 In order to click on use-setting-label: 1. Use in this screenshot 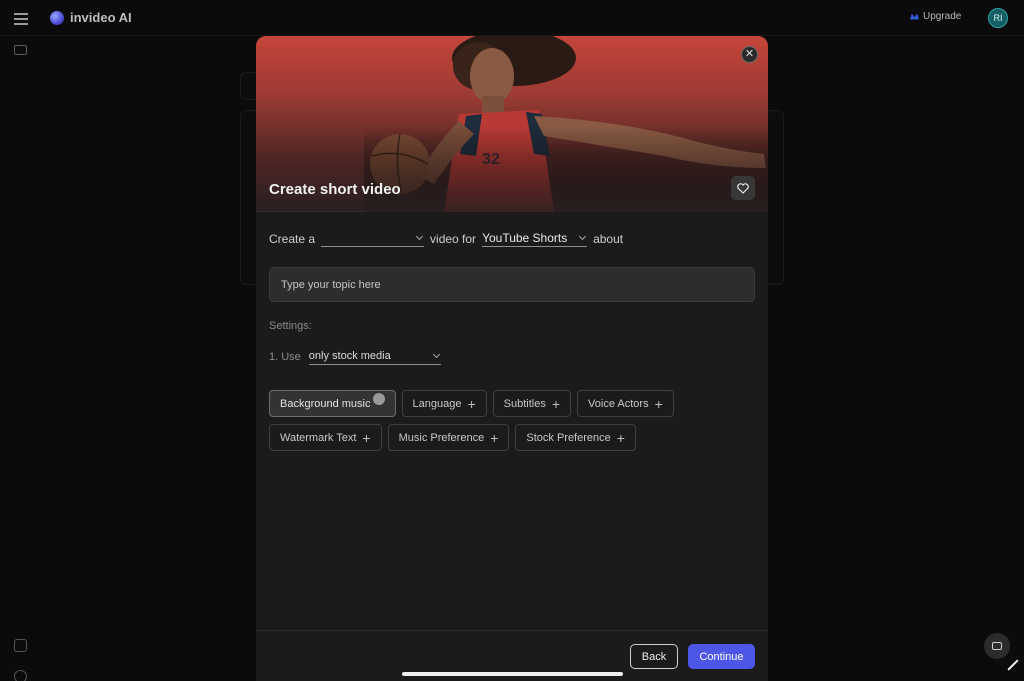, I will do `click(285, 356)`.